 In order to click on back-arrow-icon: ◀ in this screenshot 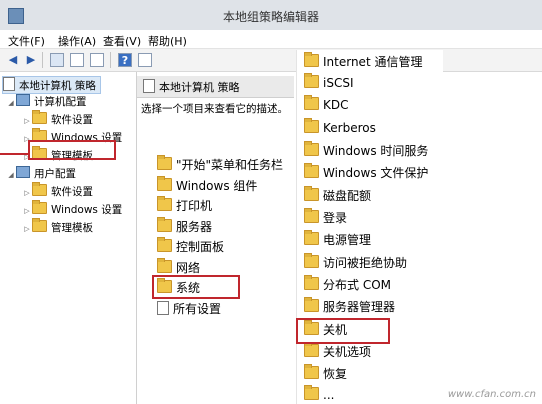, I will do `click(13, 60)`.